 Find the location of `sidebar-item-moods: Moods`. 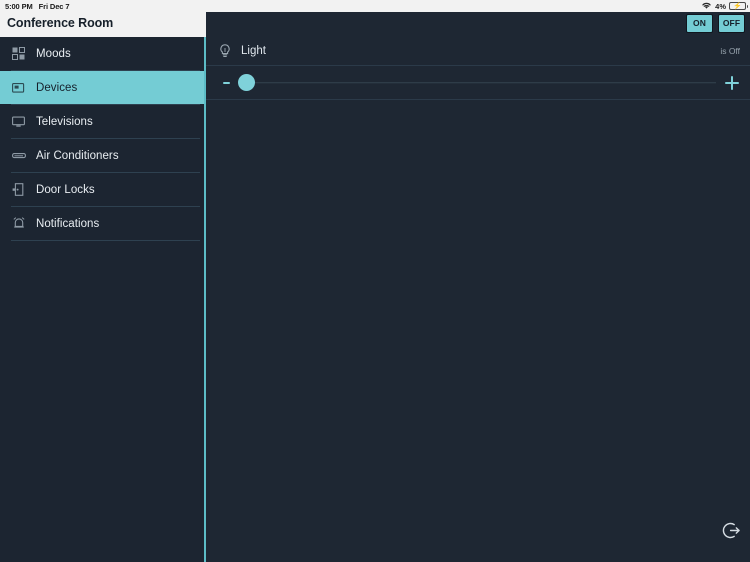

sidebar-item-moods: Moods is located at coordinates (102, 53).